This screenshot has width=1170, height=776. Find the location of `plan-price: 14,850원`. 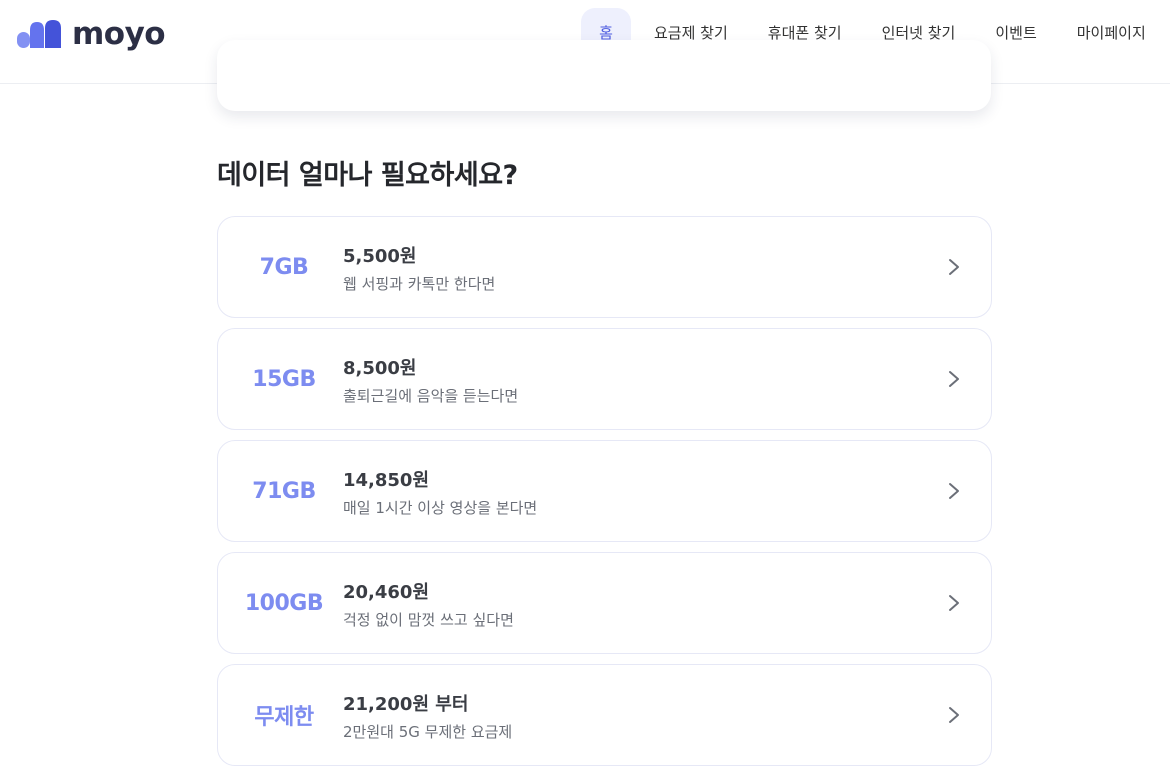

plan-price: 14,850원 is located at coordinates (386, 480).